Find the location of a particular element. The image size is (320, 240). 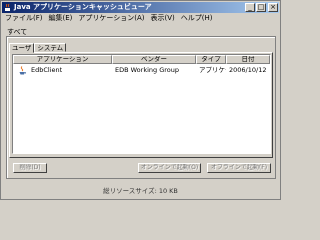

tab-system: システム is located at coordinates (50, 47).